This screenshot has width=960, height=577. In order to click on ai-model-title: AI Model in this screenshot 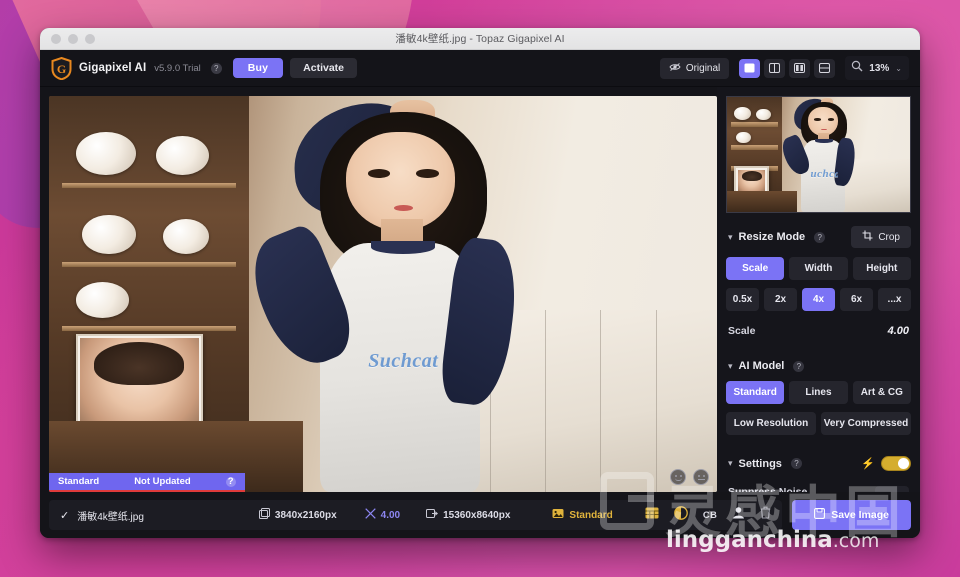, I will do `click(761, 366)`.